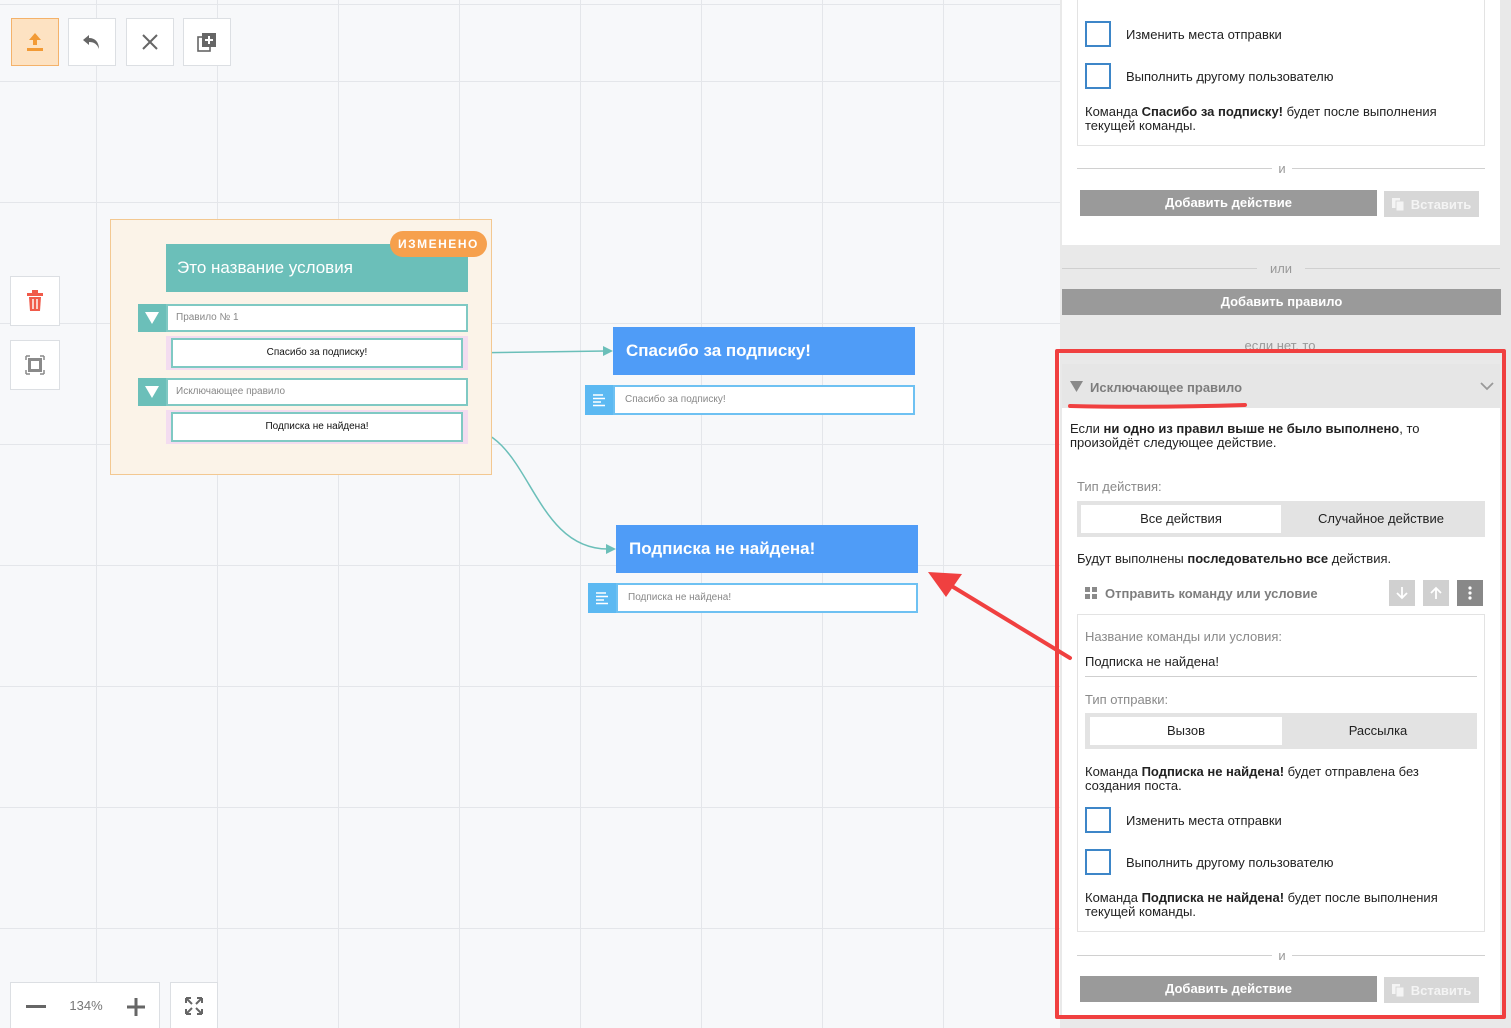 The height and width of the screenshot is (1028, 1511). I want to click on chevron-down-icon, so click(1487, 386).